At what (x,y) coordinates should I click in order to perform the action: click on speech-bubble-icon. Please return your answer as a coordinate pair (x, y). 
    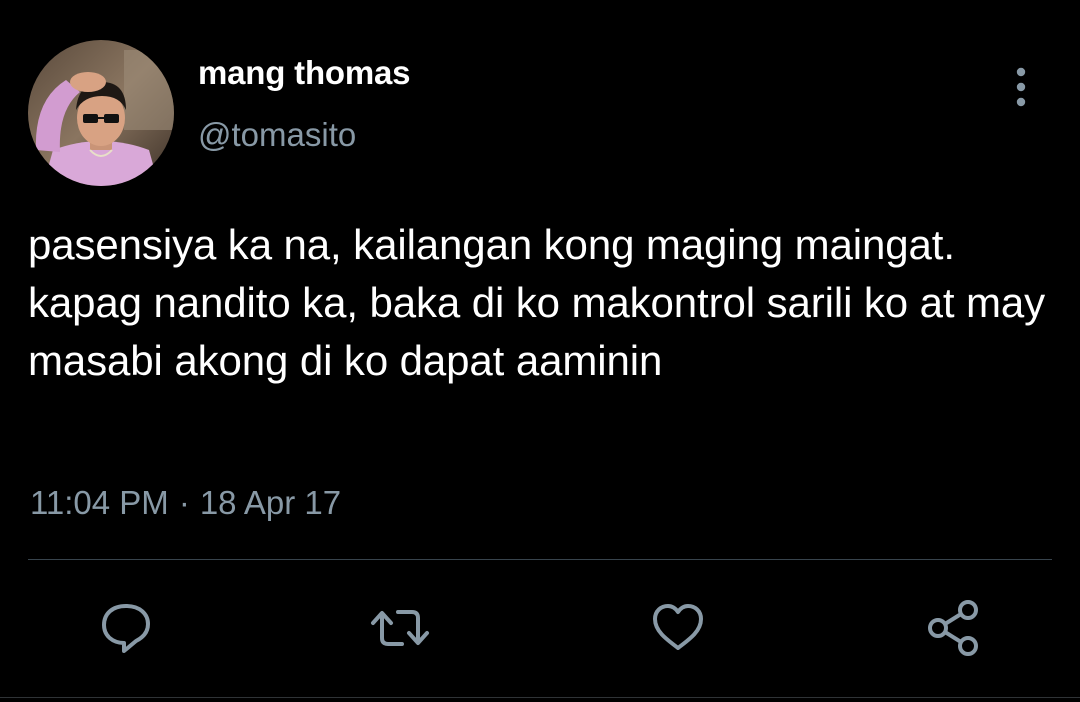
    Looking at the image, I should click on (126, 628).